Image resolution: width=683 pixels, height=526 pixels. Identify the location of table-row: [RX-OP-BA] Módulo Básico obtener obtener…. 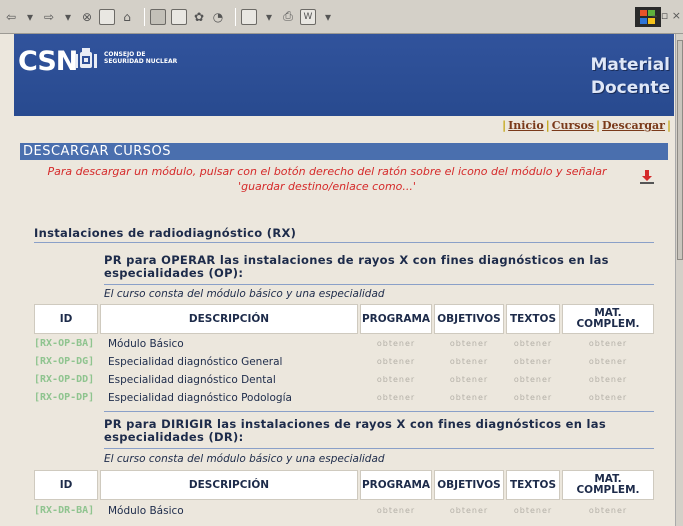
(344, 344).